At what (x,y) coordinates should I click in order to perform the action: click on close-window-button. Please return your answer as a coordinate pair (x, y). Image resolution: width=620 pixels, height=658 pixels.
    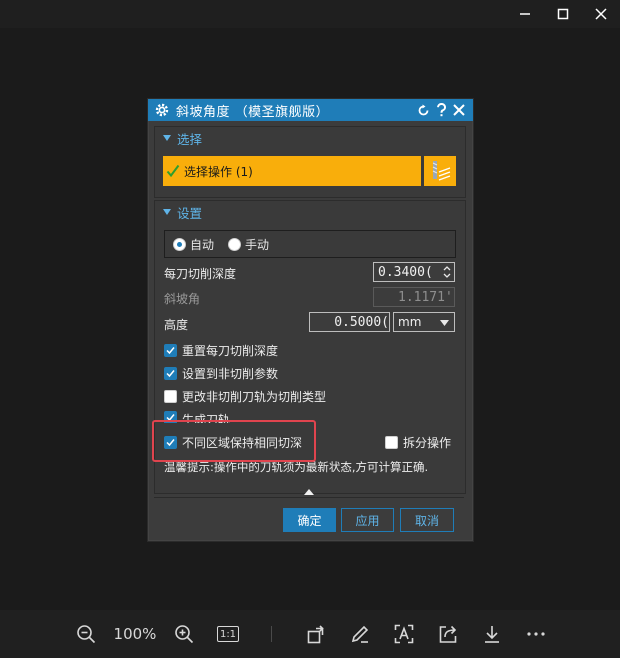
    Looking at the image, I should click on (601, 14).